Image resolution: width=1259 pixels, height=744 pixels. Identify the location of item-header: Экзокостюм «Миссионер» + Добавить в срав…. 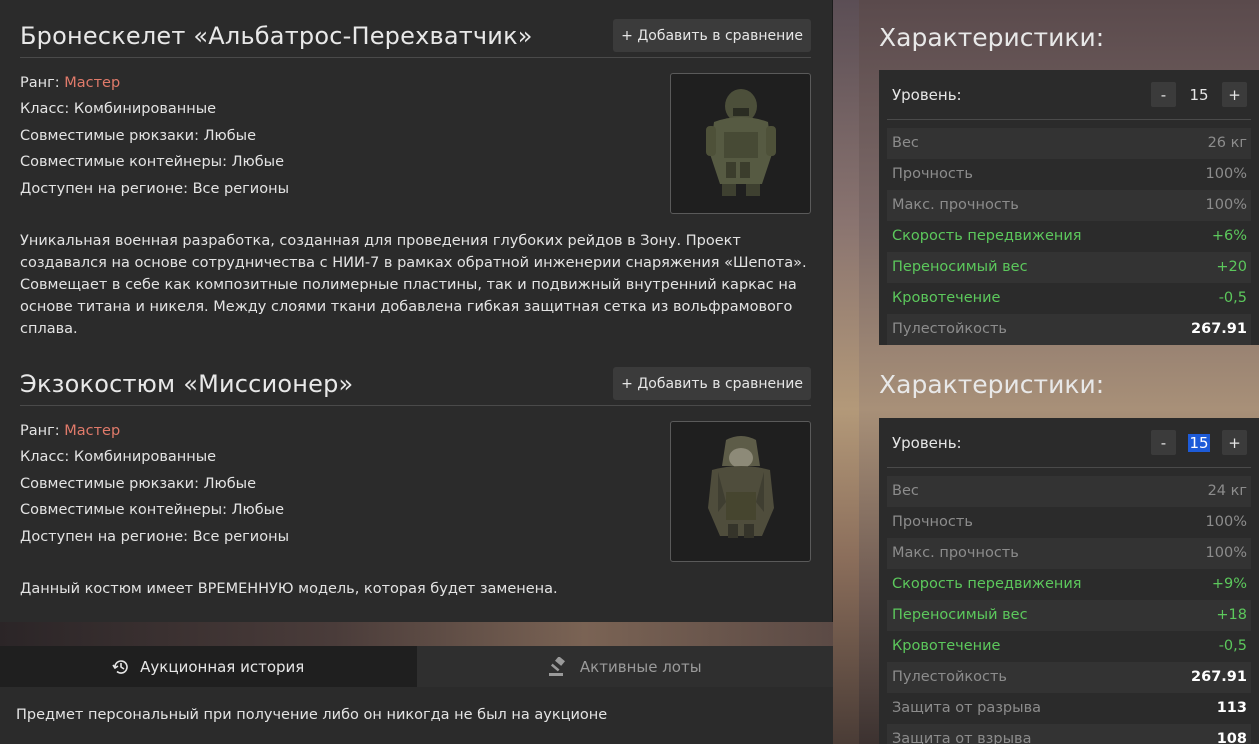
(415, 384).